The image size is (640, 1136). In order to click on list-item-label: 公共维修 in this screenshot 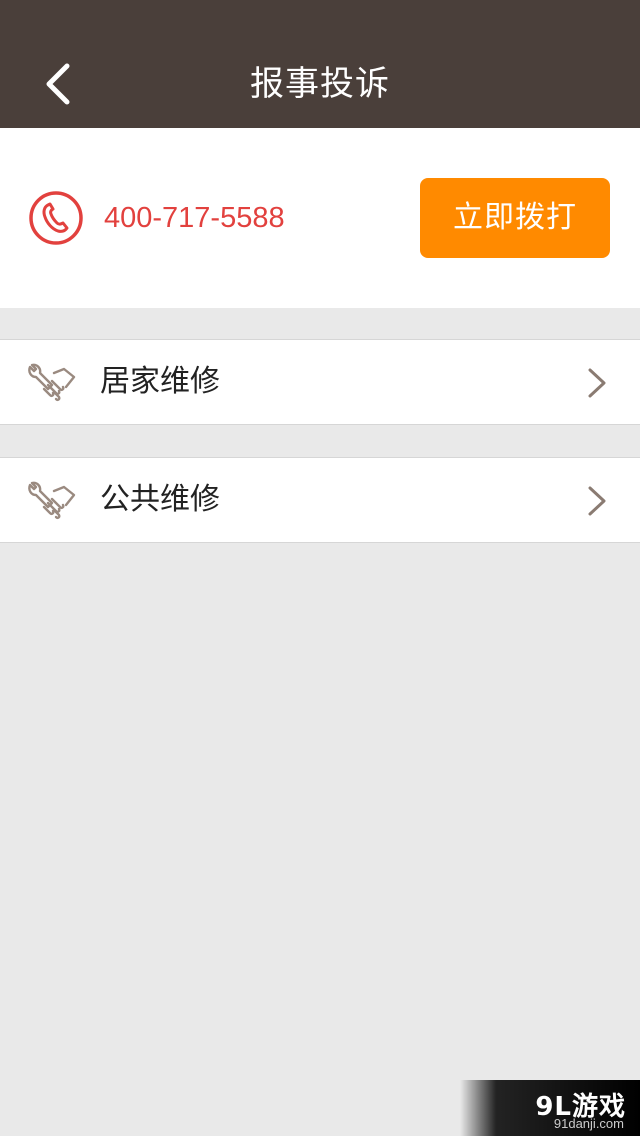, I will do `click(160, 499)`.